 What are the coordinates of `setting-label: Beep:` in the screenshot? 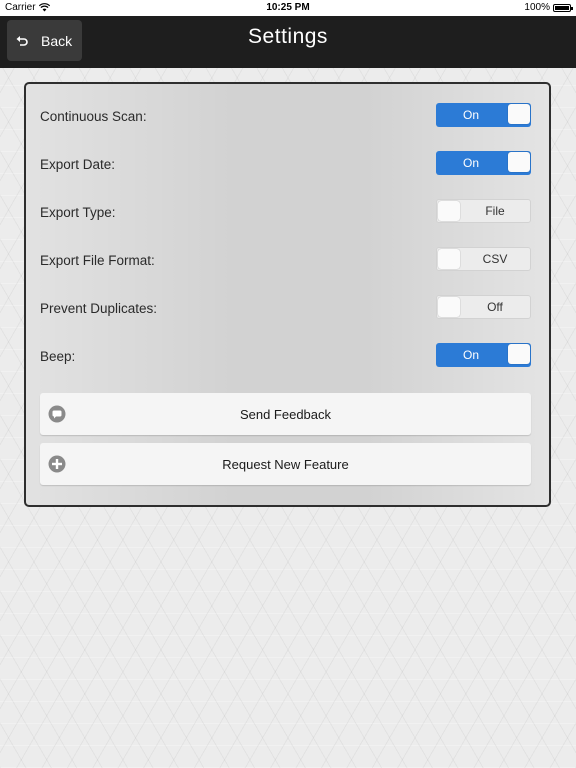 It's located at (58, 356).